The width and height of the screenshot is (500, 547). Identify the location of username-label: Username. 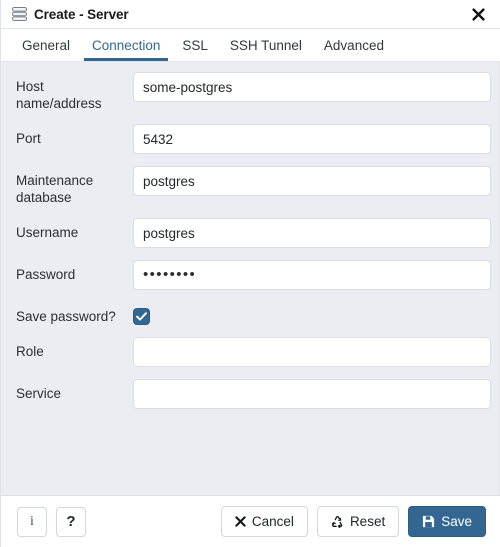
(47, 232).